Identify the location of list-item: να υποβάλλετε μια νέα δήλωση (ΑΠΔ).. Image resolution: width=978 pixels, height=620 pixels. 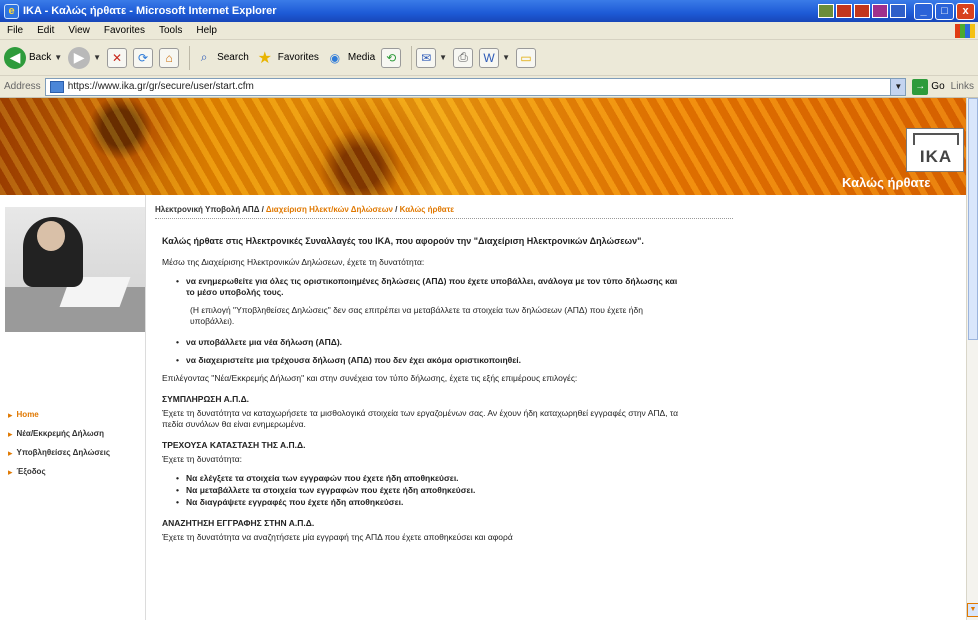
(429, 342).